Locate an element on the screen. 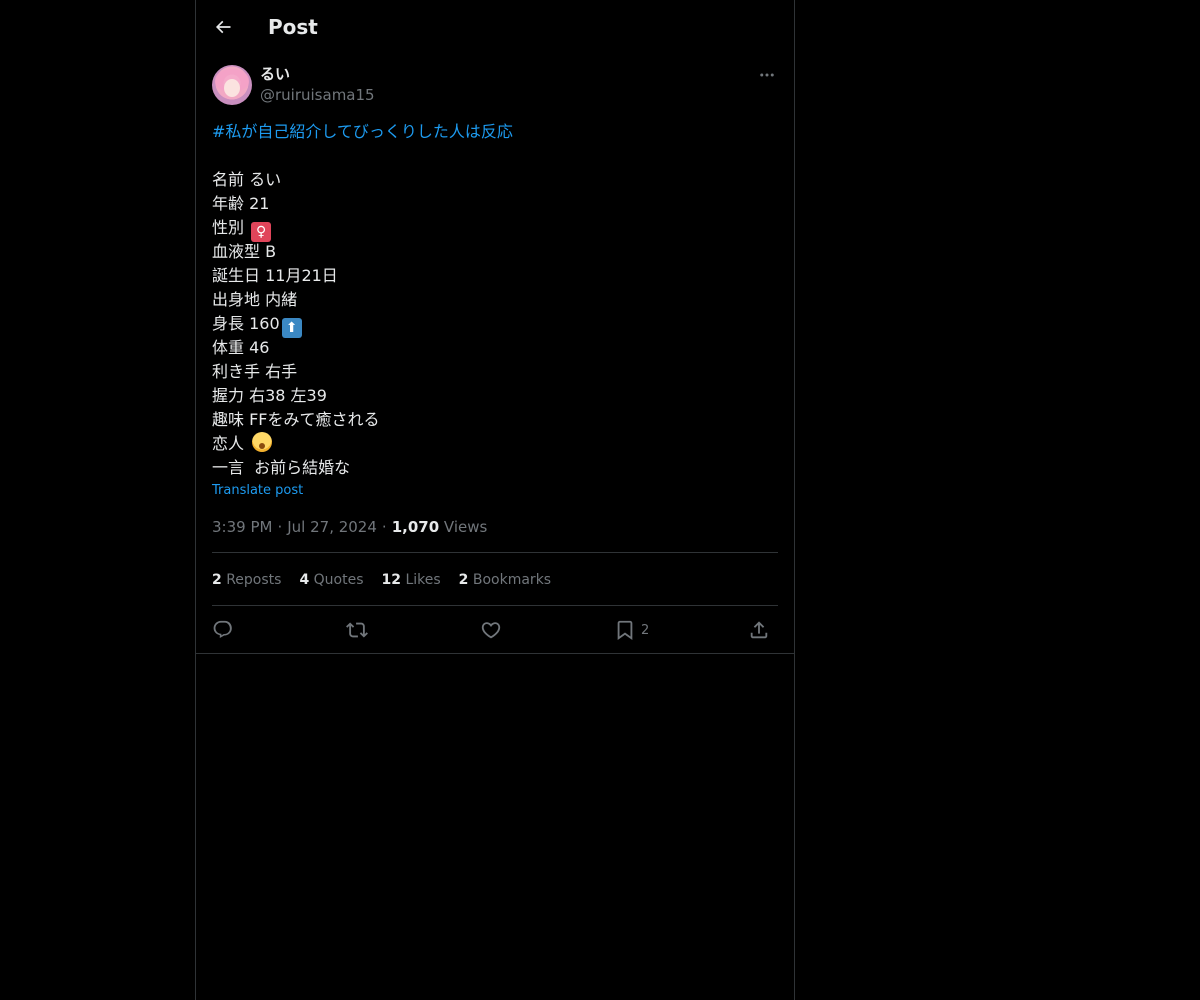  translate-post-link: Translate post is located at coordinates (257, 491).